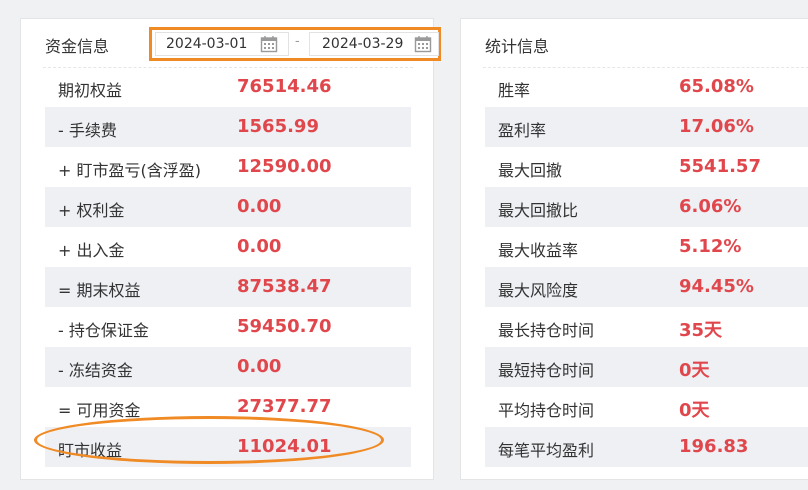  Describe the element at coordinates (522, 130) in the screenshot. I see `row-label: 盈利率` at that location.